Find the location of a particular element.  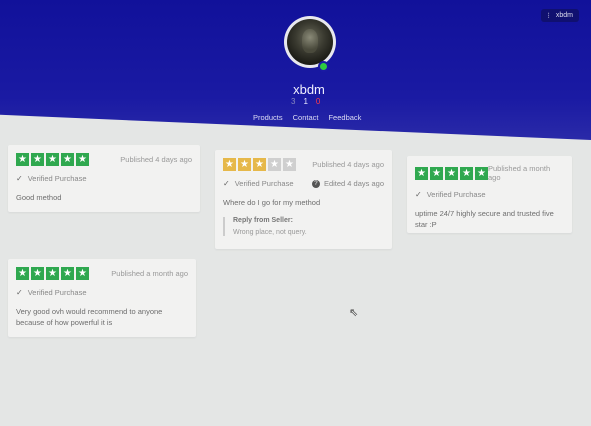

edited-note: ? Edited 4 days ago is located at coordinates (347, 183).